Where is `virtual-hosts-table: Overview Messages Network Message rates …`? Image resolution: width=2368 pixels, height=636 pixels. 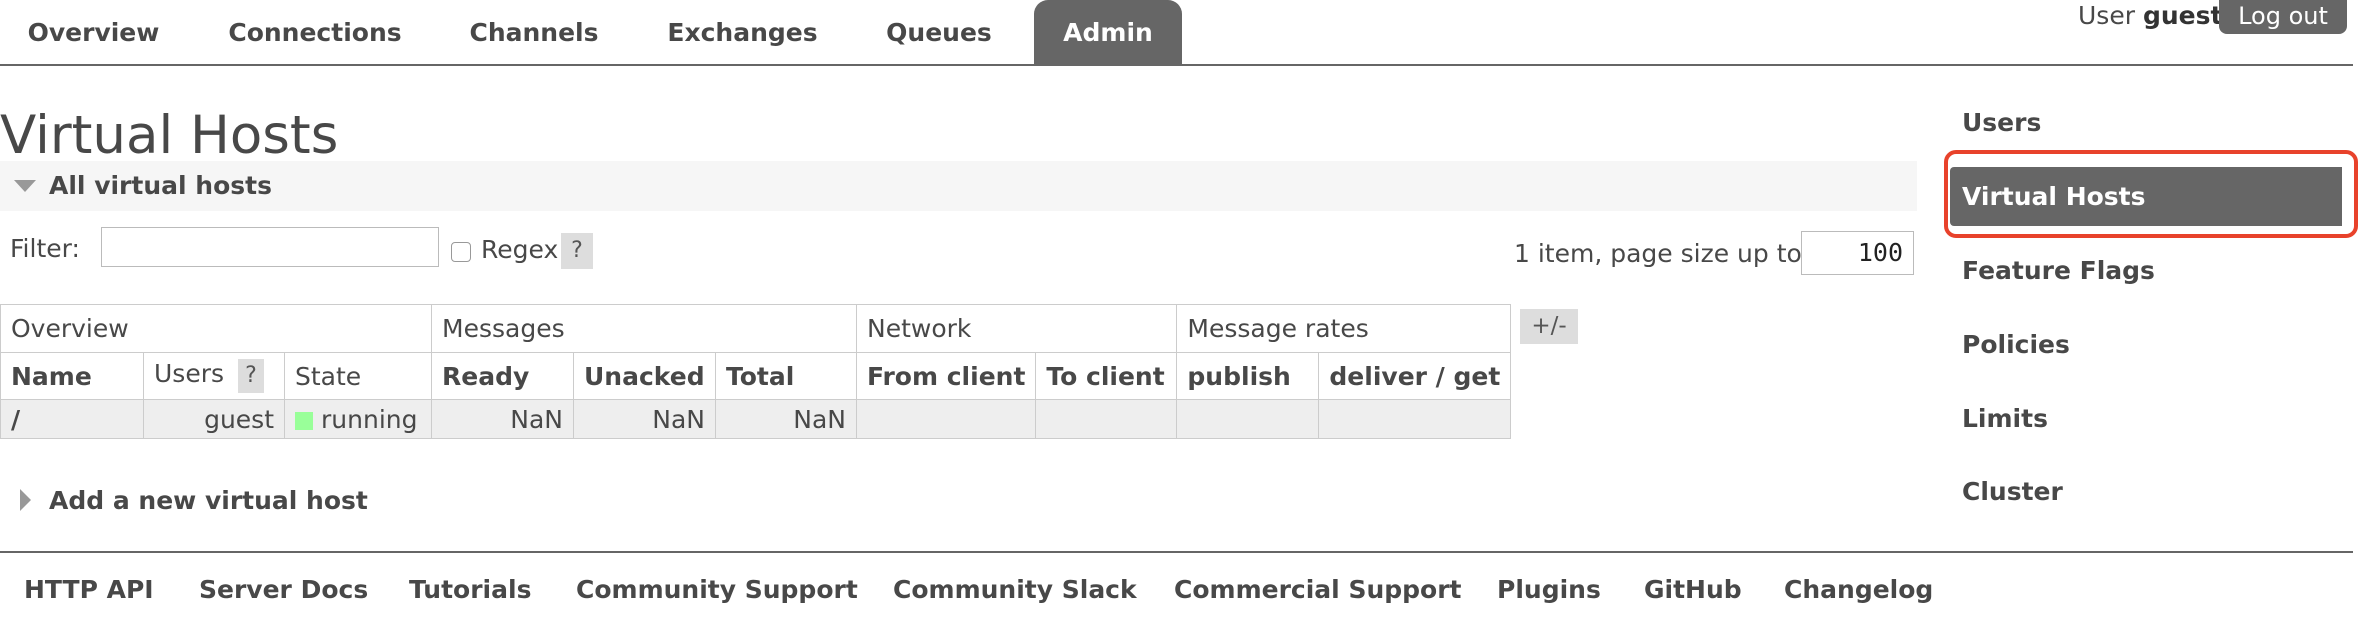
virtual-hosts-table: Overview Messages Network Message rates … is located at coordinates (756, 371).